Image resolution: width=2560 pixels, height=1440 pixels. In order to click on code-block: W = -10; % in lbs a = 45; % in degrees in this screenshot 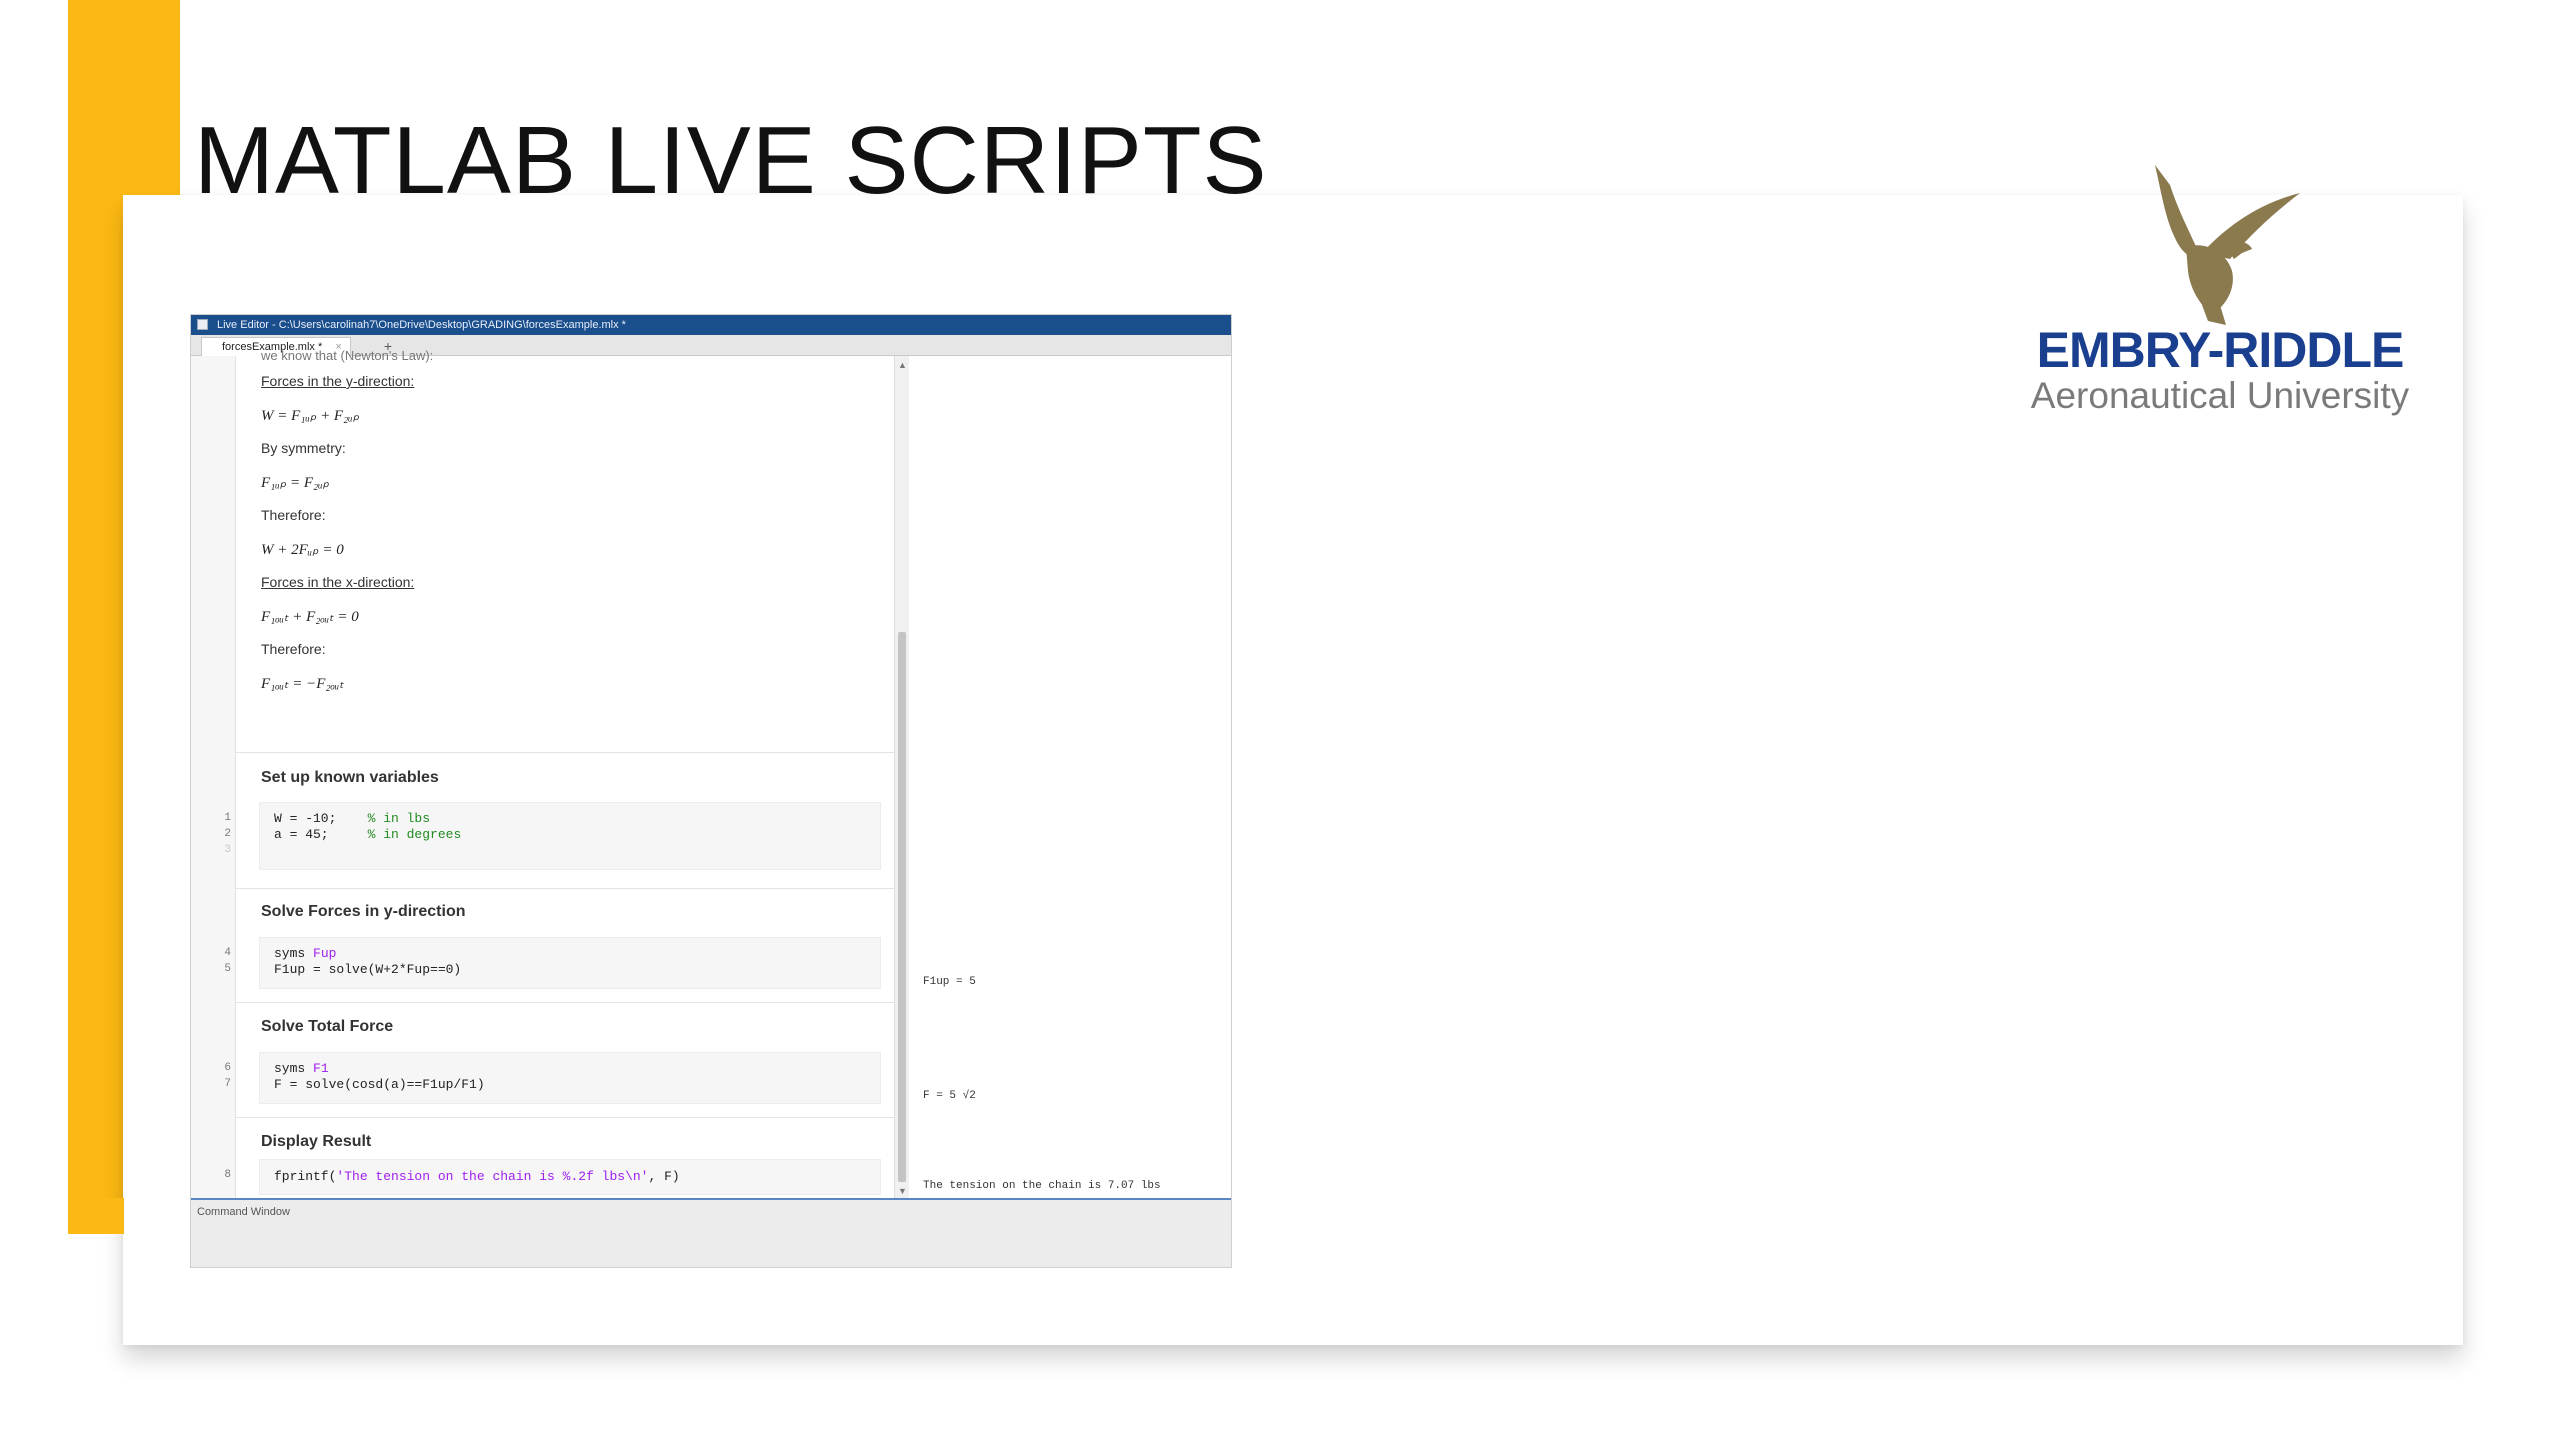, I will do `click(570, 836)`.